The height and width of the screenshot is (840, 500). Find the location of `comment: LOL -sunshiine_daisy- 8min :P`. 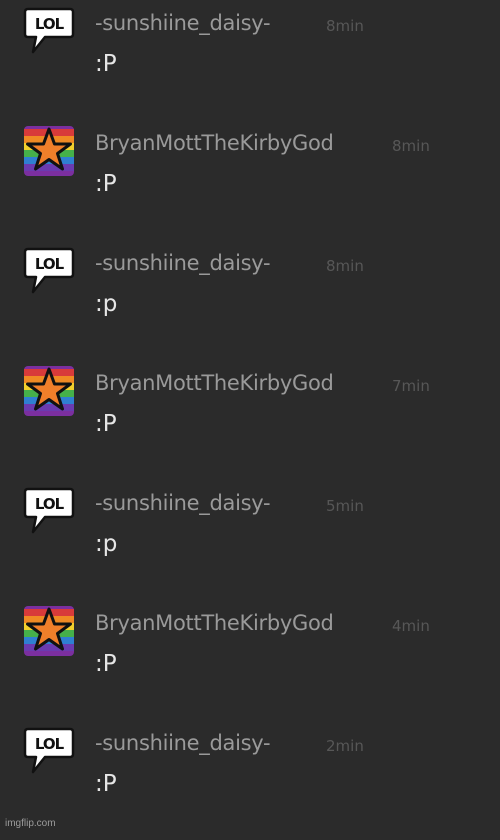

comment: LOL -sunshiine_daisy- 8min :P is located at coordinates (250, 60).